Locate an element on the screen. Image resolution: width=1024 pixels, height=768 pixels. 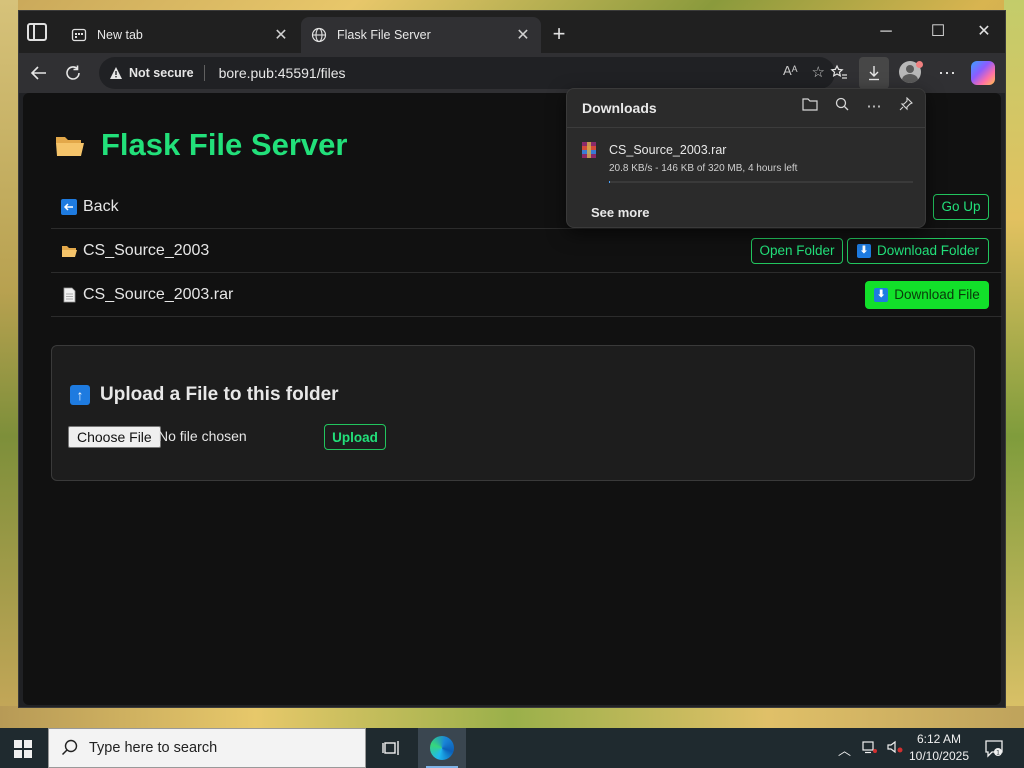
download-file-label: Download File is located at coordinates (937, 294).